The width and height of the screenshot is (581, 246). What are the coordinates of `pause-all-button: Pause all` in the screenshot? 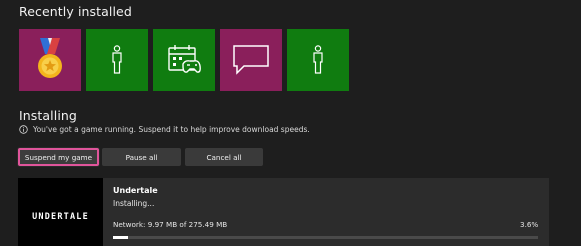 It's located at (141, 157).